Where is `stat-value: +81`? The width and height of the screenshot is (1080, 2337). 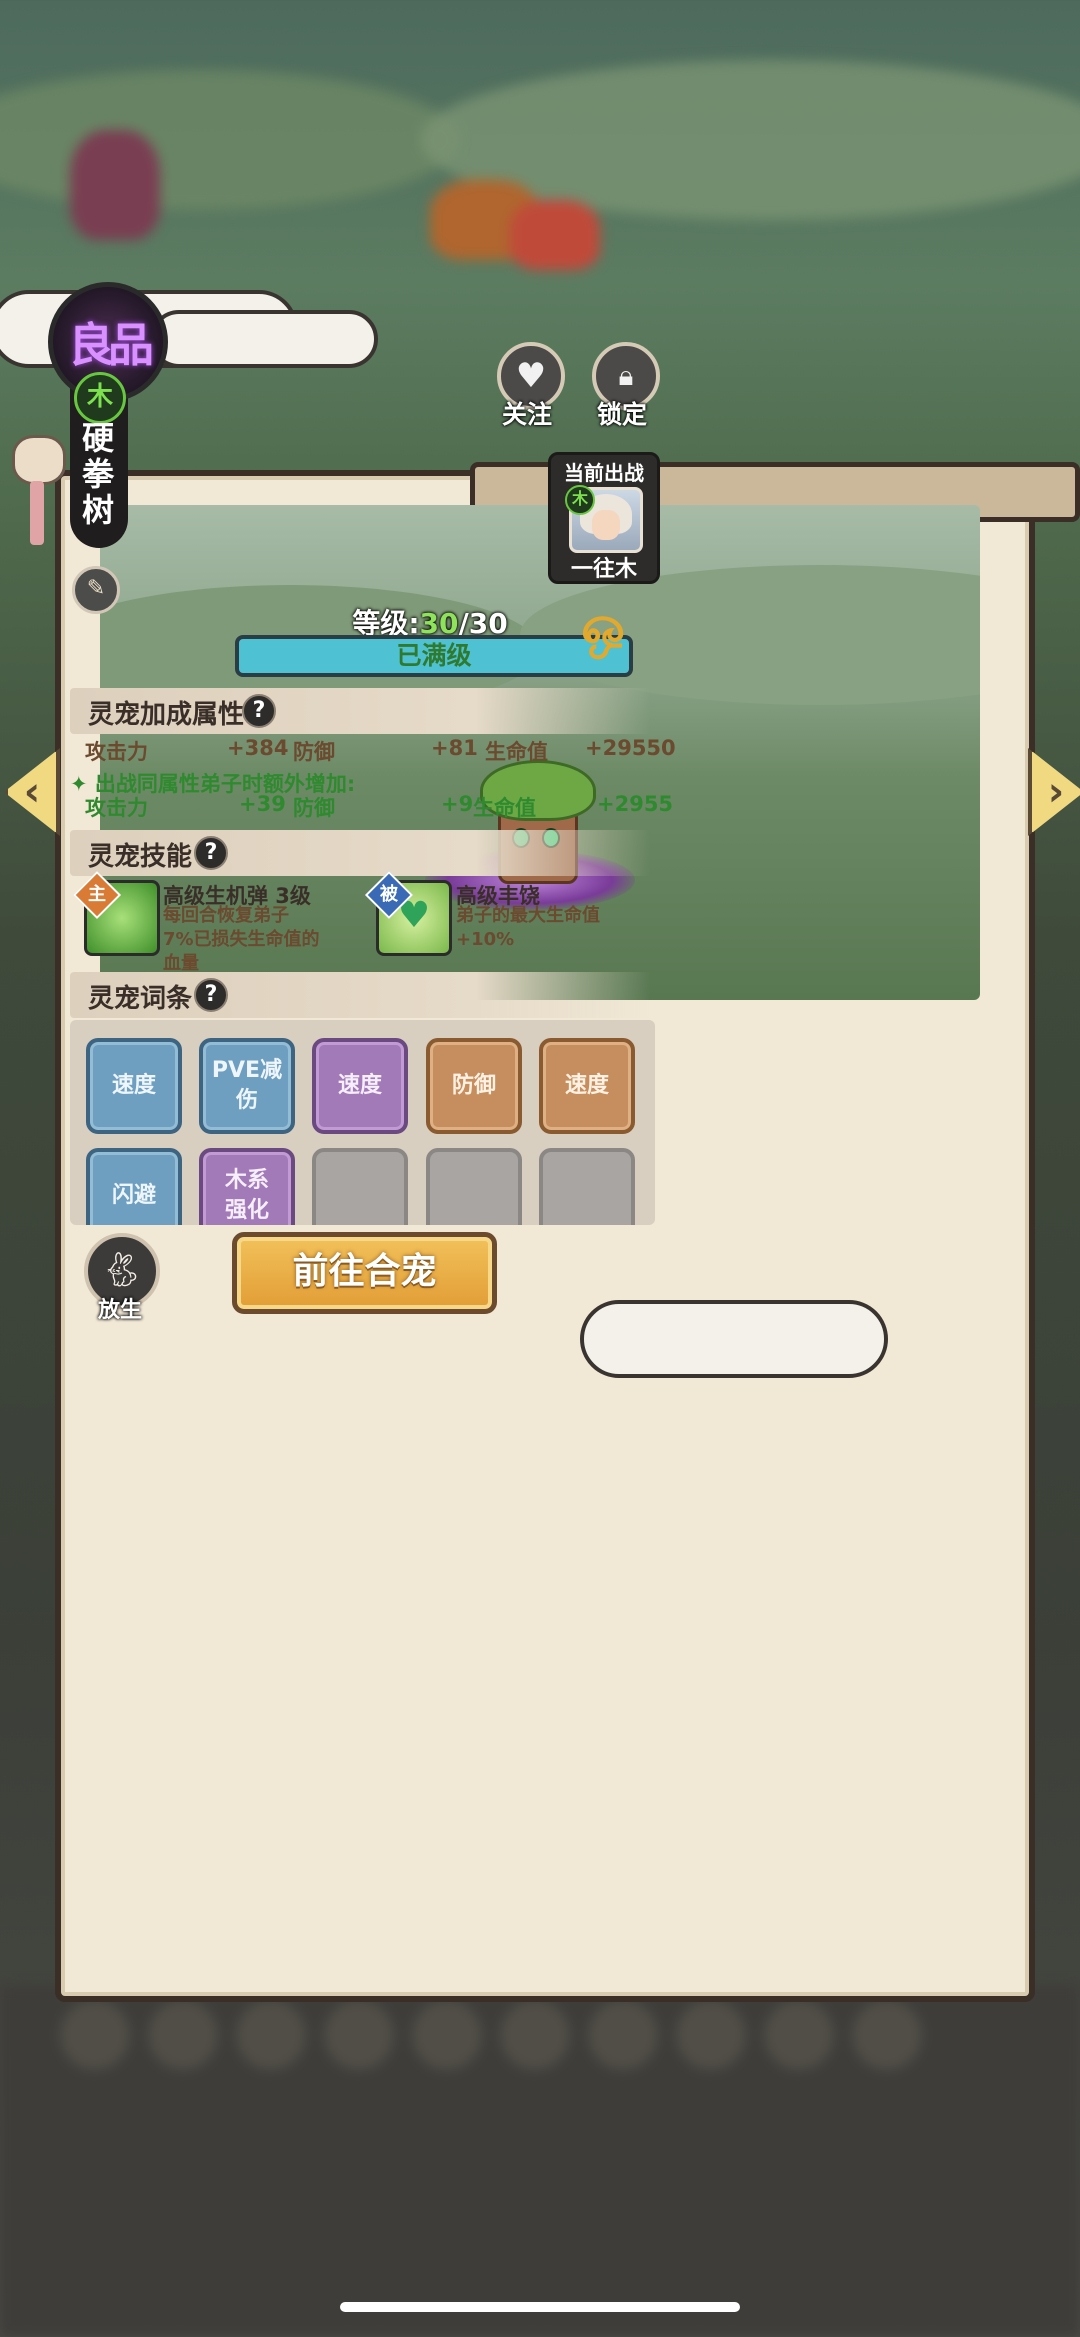 stat-value: +81 is located at coordinates (454, 748).